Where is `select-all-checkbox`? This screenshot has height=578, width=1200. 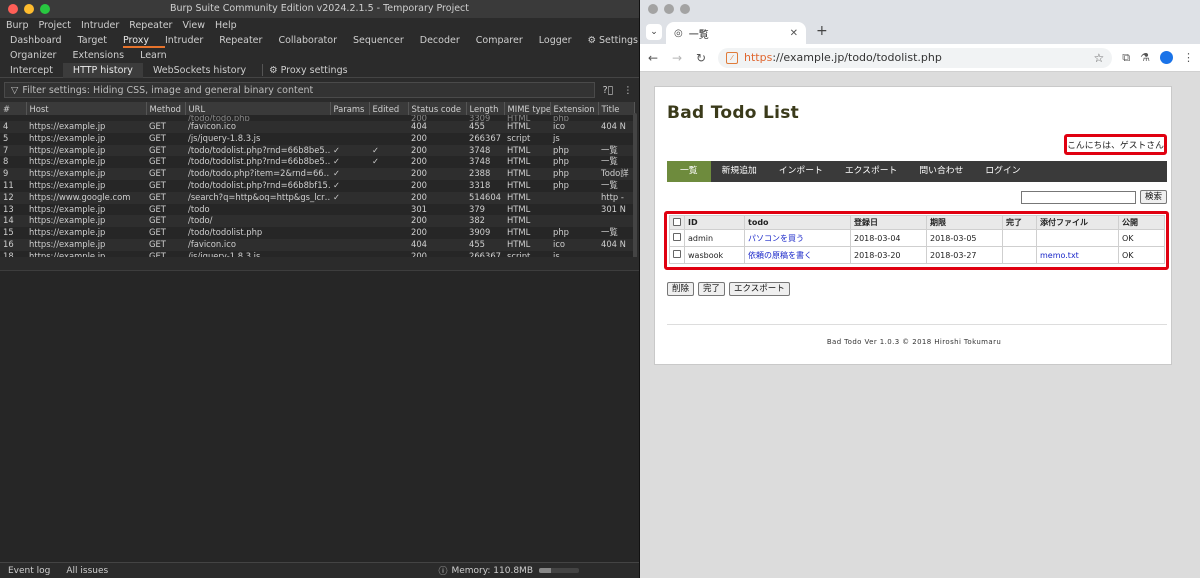
select-all-checkbox is located at coordinates (677, 221).